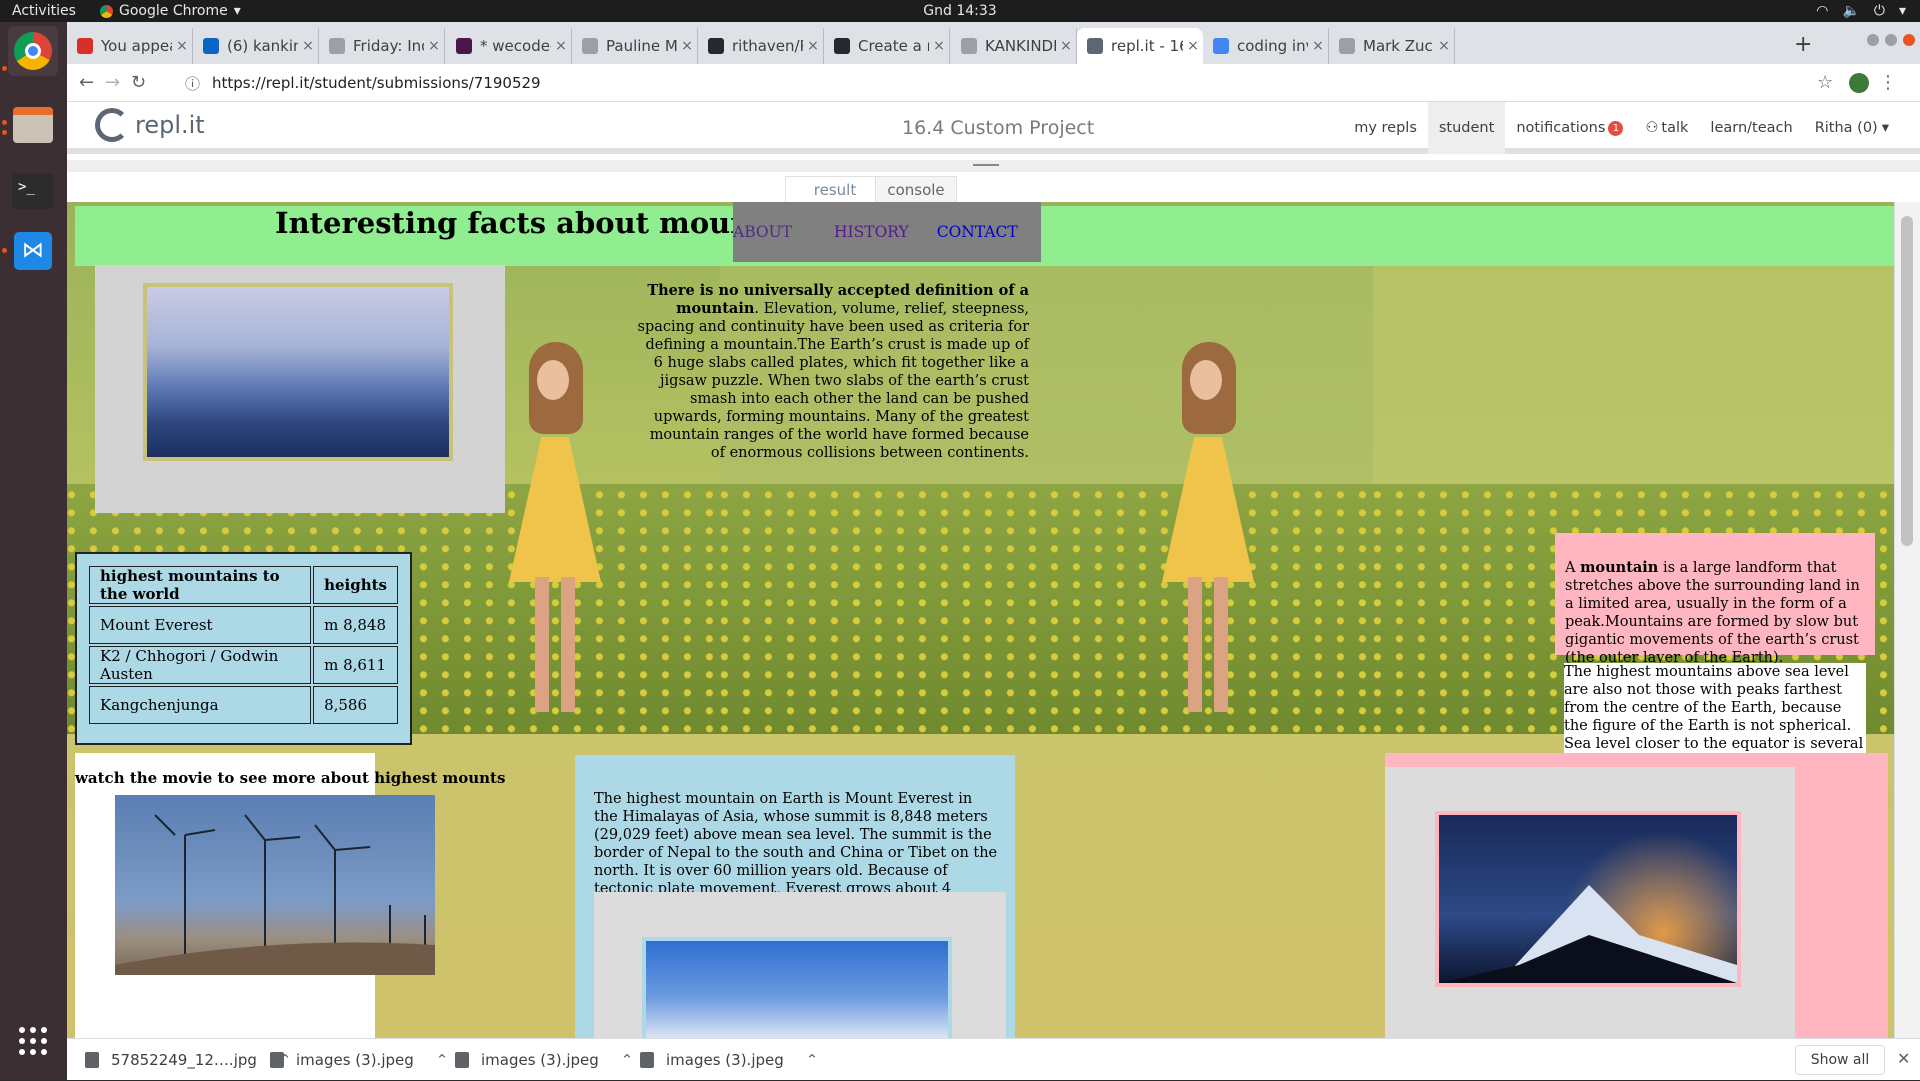 Image resolution: width=1920 pixels, height=1081 pixels. Describe the element at coordinates (1852, 128) in the screenshot. I see `user-menu: Ritha (0) ▾` at that location.